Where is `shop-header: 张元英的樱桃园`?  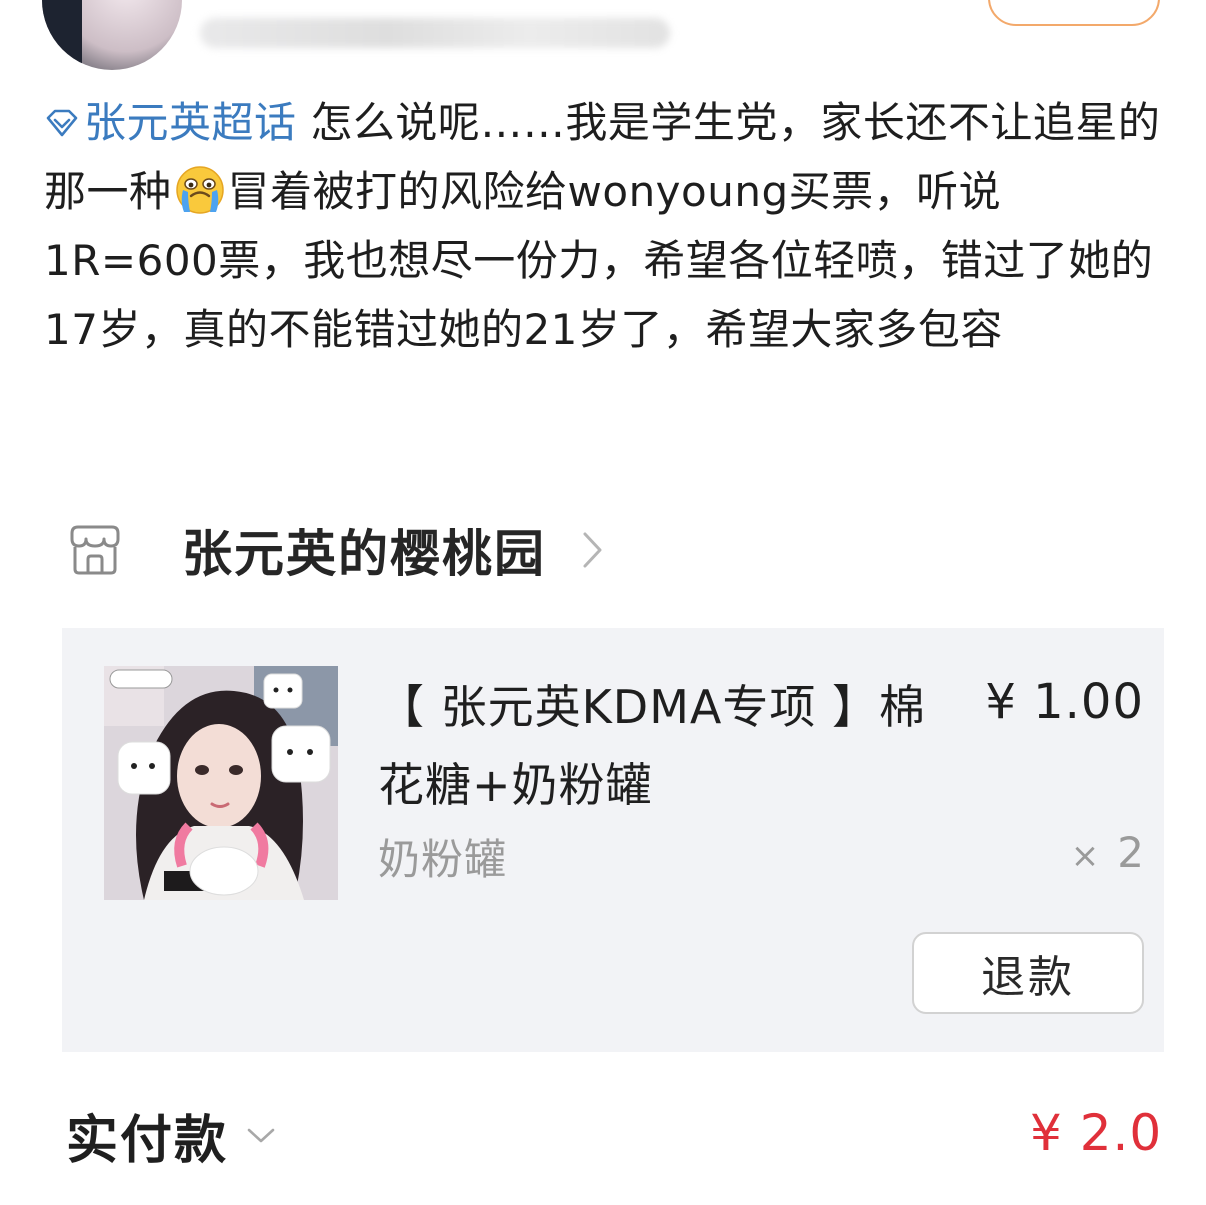 shop-header: 张元英的樱桃园 is located at coordinates (335, 550).